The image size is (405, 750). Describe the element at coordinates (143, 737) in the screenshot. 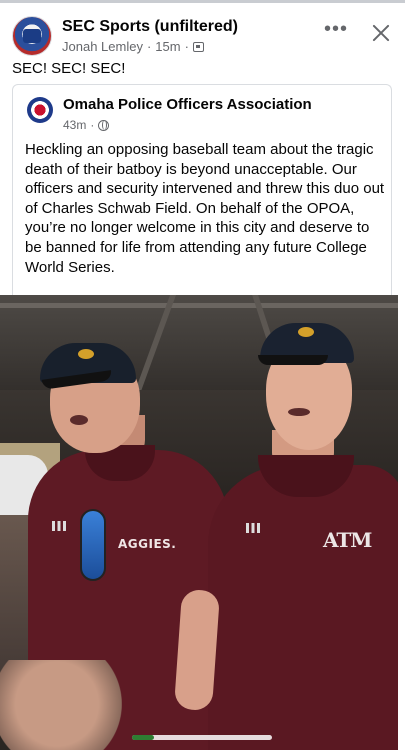

I see `media-scrubber-progress` at that location.